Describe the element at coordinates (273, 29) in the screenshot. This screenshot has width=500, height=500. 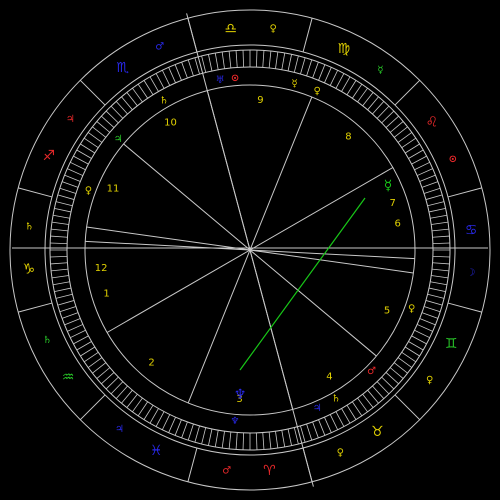
I see `venus-ruler-icon: ♀` at that location.